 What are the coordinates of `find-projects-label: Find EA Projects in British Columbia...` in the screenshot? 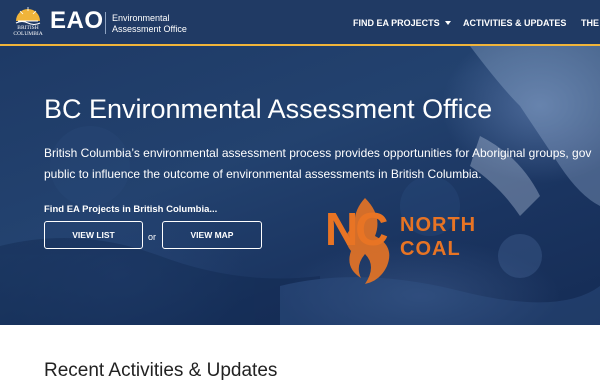 It's located at (131, 209).